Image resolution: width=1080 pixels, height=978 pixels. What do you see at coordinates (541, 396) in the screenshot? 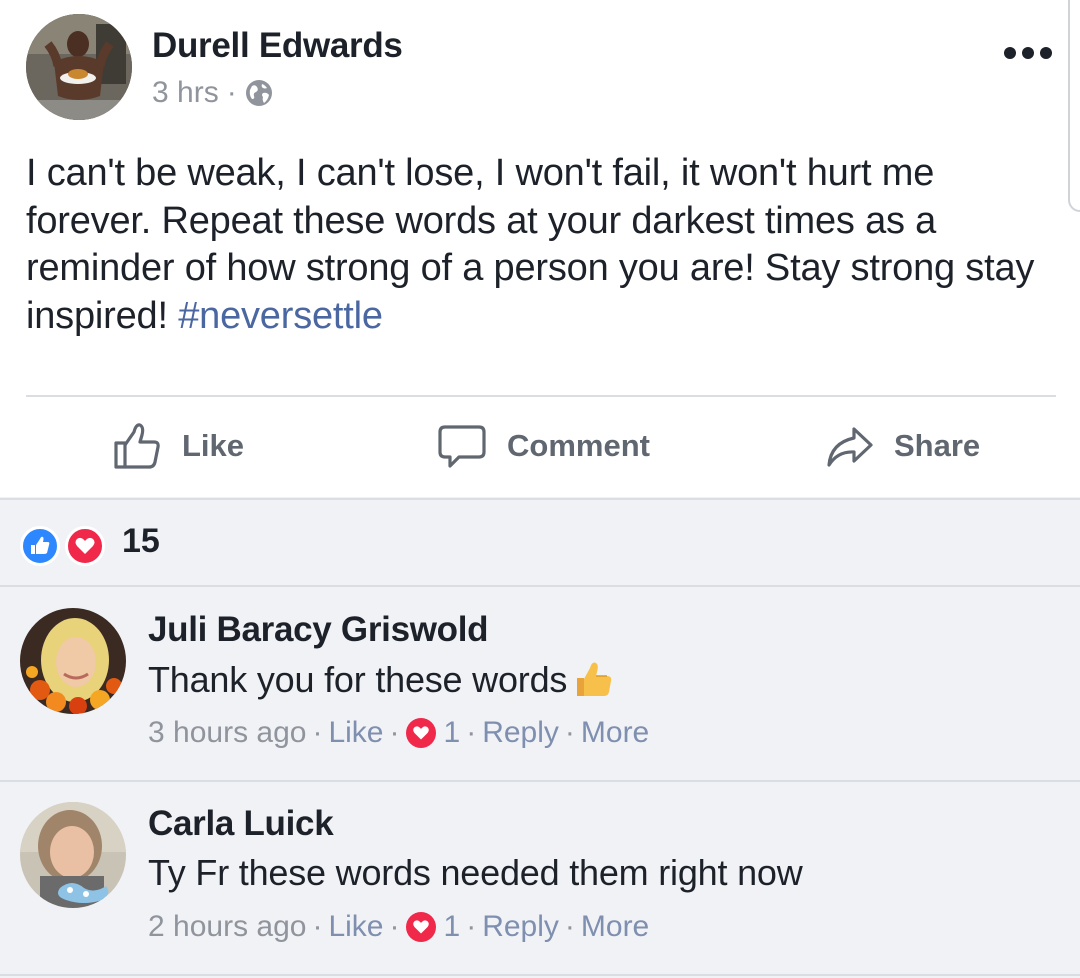
I see `divider` at bounding box center [541, 396].